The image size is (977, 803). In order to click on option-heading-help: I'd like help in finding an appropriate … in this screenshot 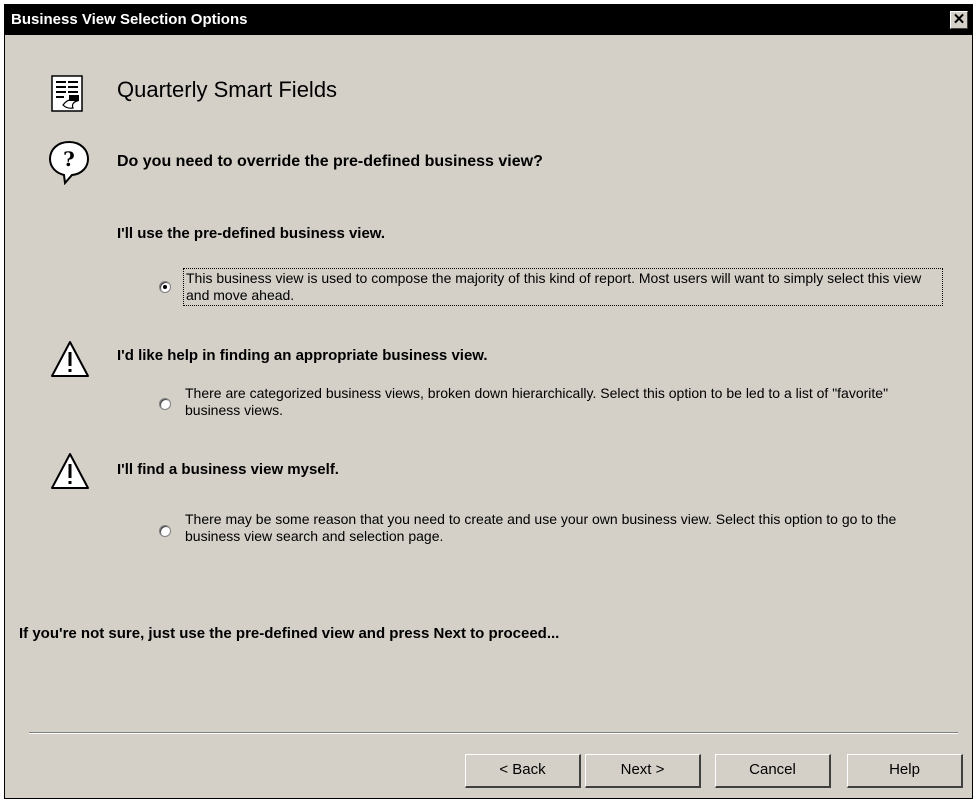, I will do `click(302, 355)`.